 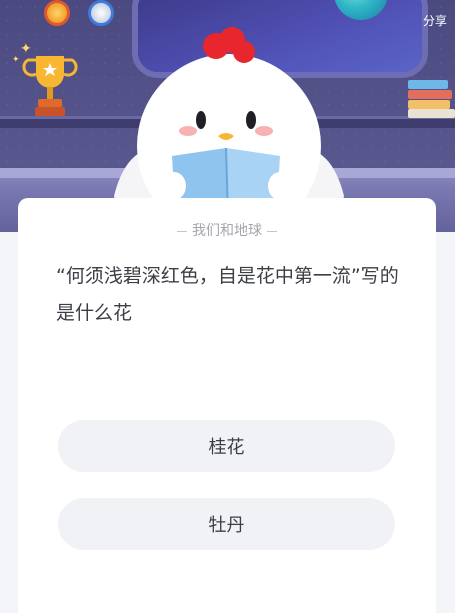 I want to click on answer-option-label: 桂花, so click(x=226, y=447).